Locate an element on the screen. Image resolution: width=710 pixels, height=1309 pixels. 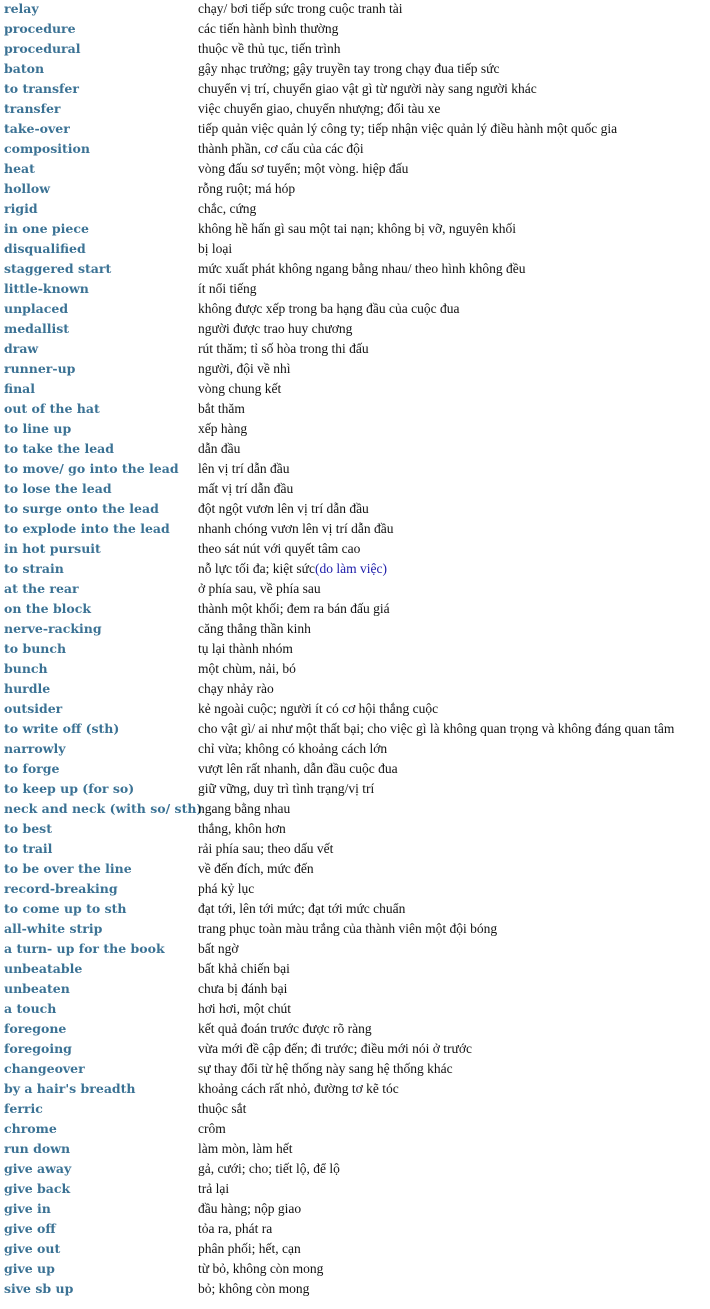
definition: tỏa ra, phát ra is located at coordinates (235, 1229).